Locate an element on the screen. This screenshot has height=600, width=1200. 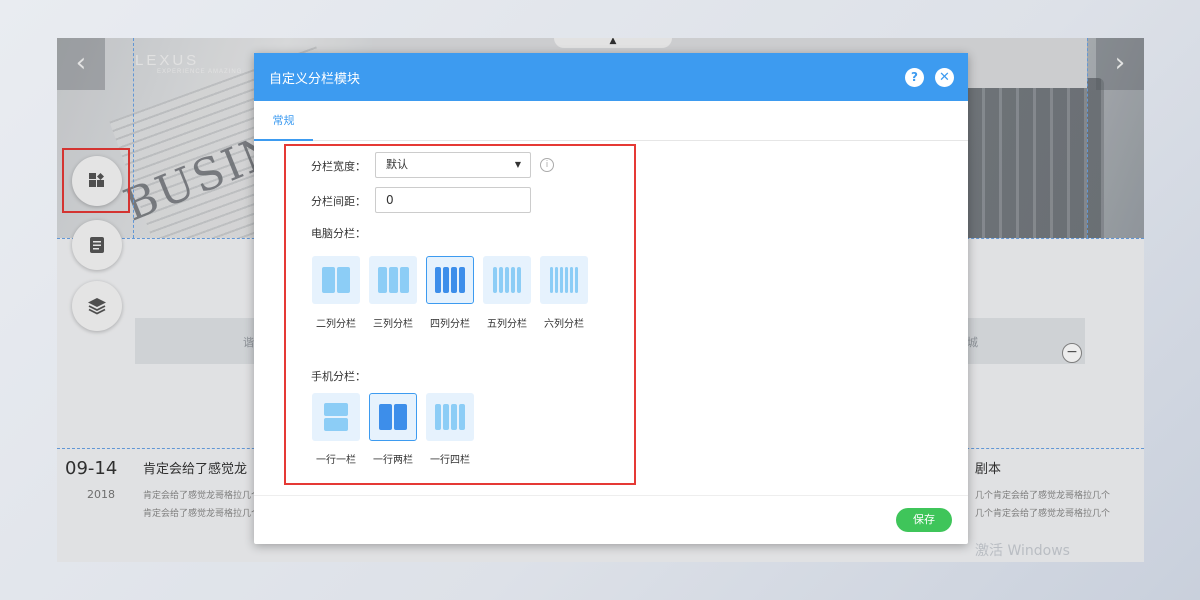
help-icon: ? is located at coordinates (914, 77).